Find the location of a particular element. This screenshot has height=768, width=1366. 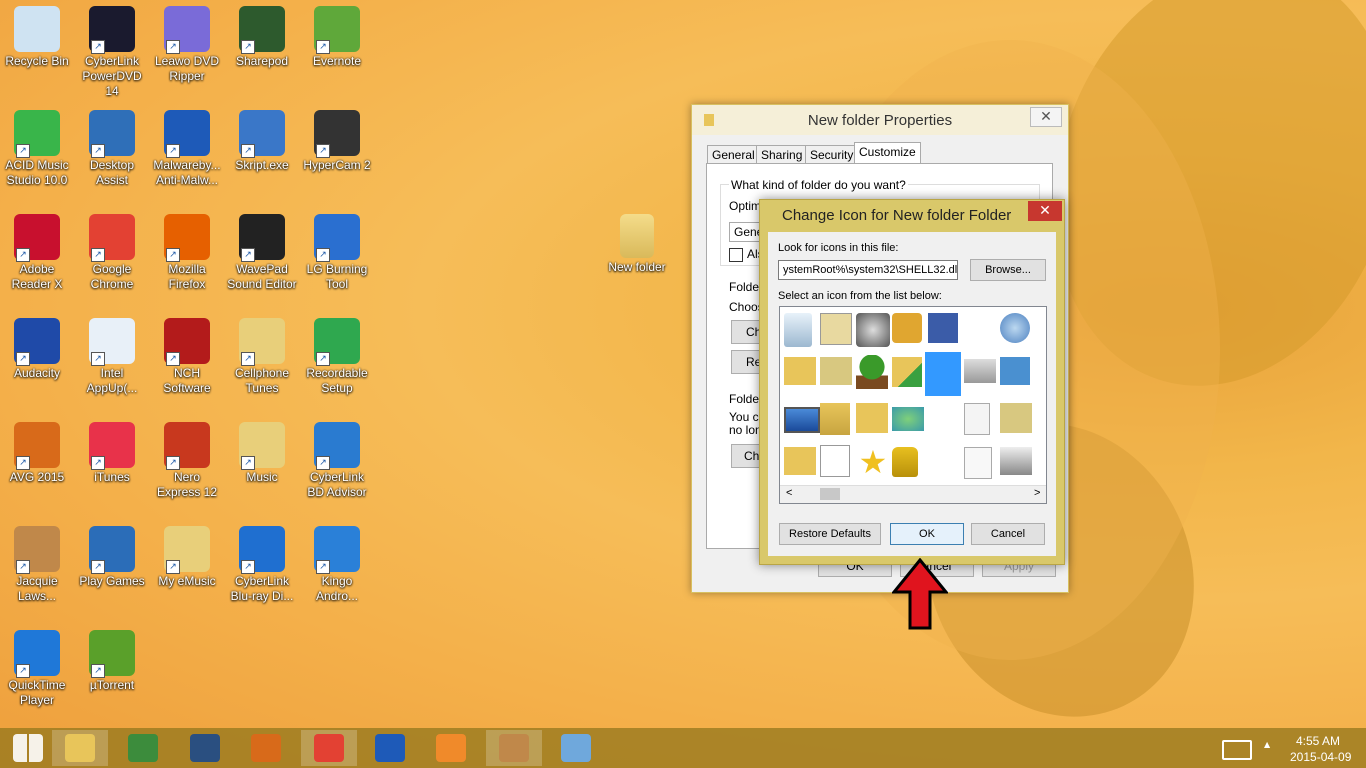

clock-time: 4:55 AM is located at coordinates (1318, 741).